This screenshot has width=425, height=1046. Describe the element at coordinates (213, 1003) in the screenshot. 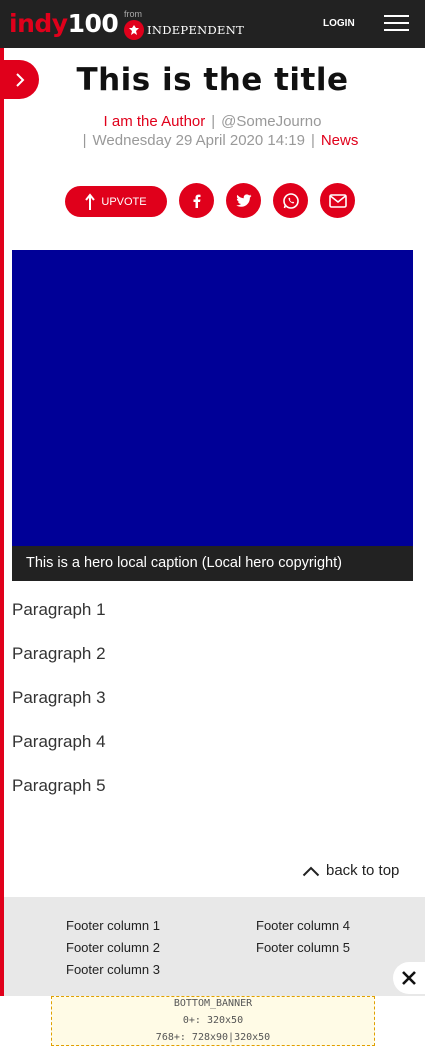

I see `banner-line: BOTTOM_BANNER` at that location.